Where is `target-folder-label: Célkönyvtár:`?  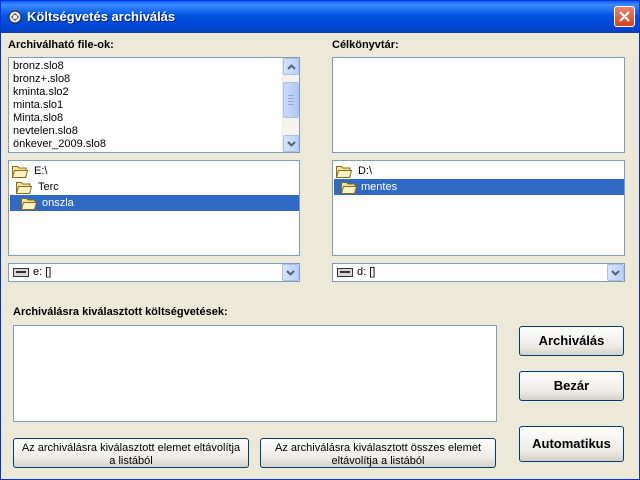 target-folder-label: Célkönyvtár: is located at coordinates (365, 45).